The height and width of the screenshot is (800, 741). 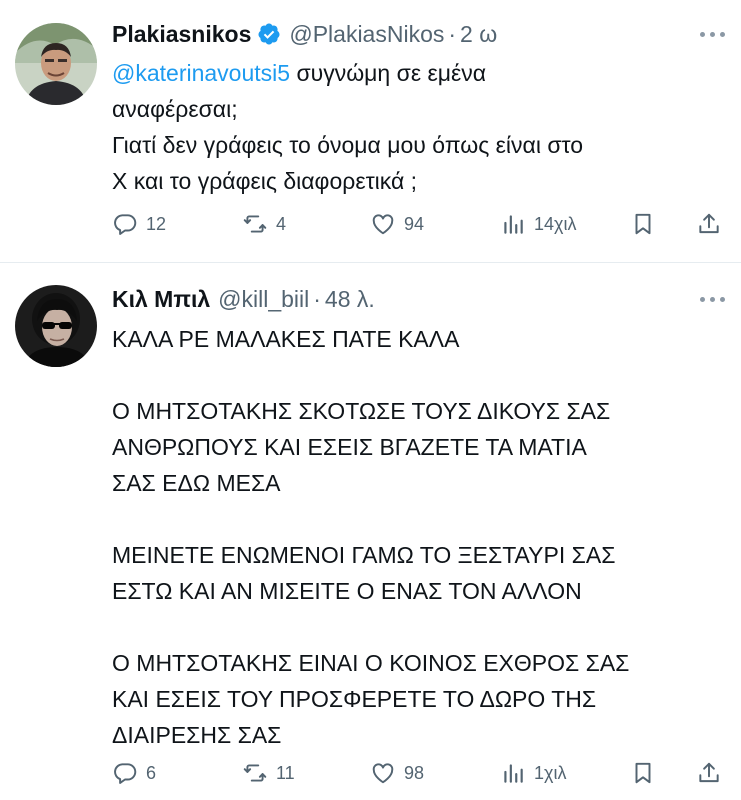 What do you see at coordinates (161, 299) in the screenshot?
I see `display-name: Κιλ Μπιλ` at bounding box center [161, 299].